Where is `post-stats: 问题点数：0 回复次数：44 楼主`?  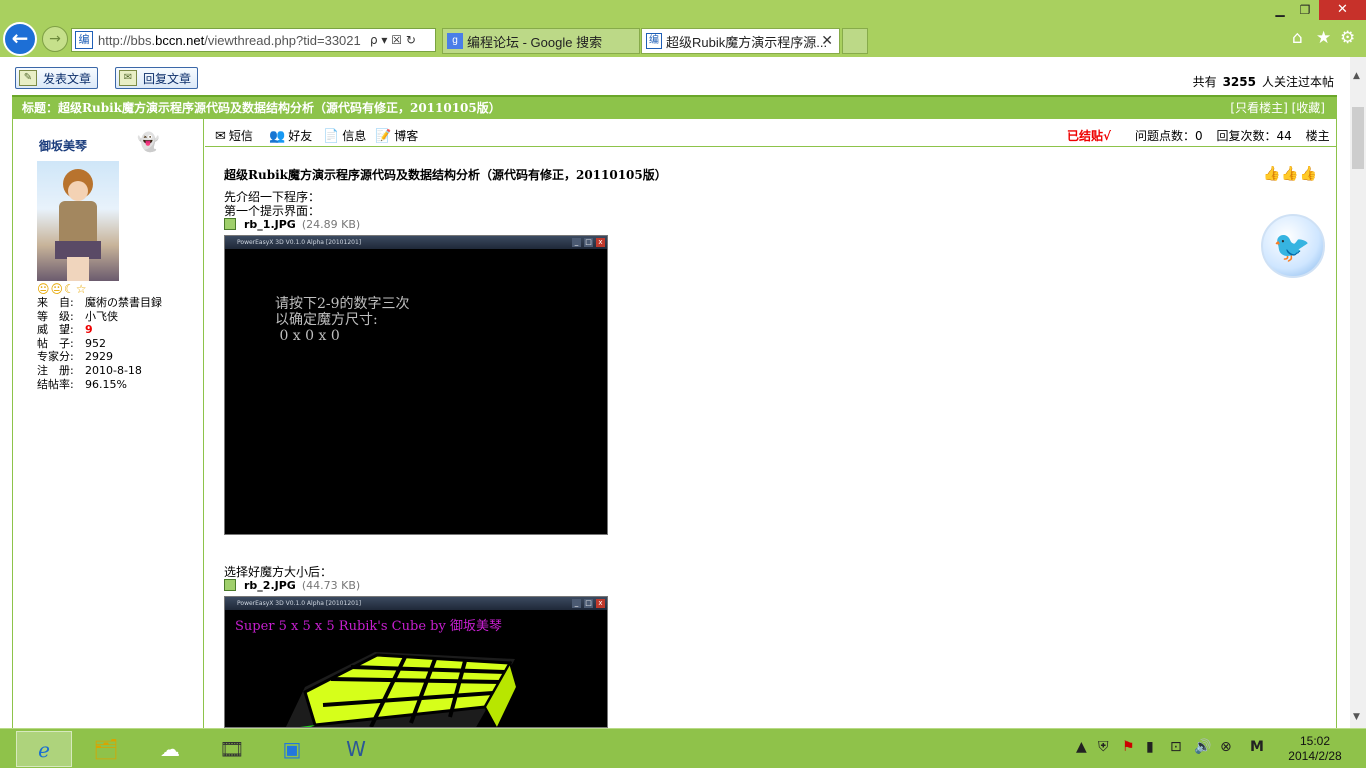 post-stats: 问题点数：0 回复次数：44 楼主 is located at coordinates (1237, 135).